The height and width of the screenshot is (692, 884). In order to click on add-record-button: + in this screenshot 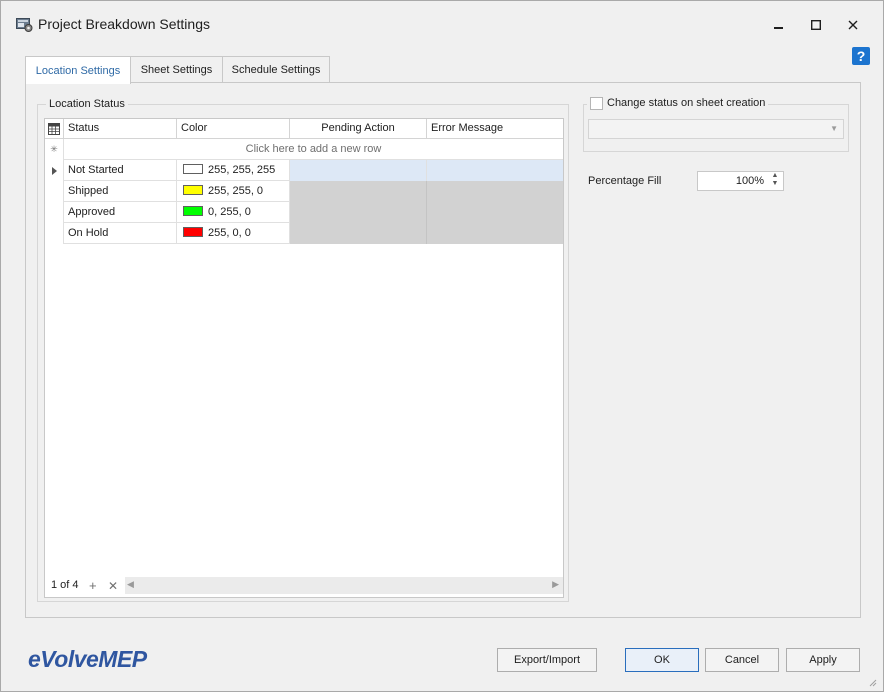, I will do `click(93, 585)`.